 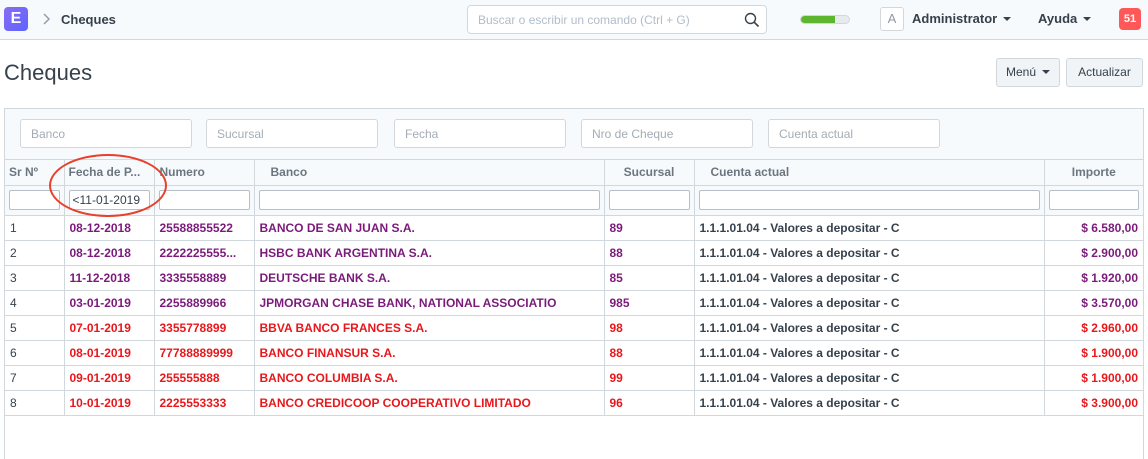 What do you see at coordinates (204, 200) in the screenshot?
I see `numero-column-filter` at bounding box center [204, 200].